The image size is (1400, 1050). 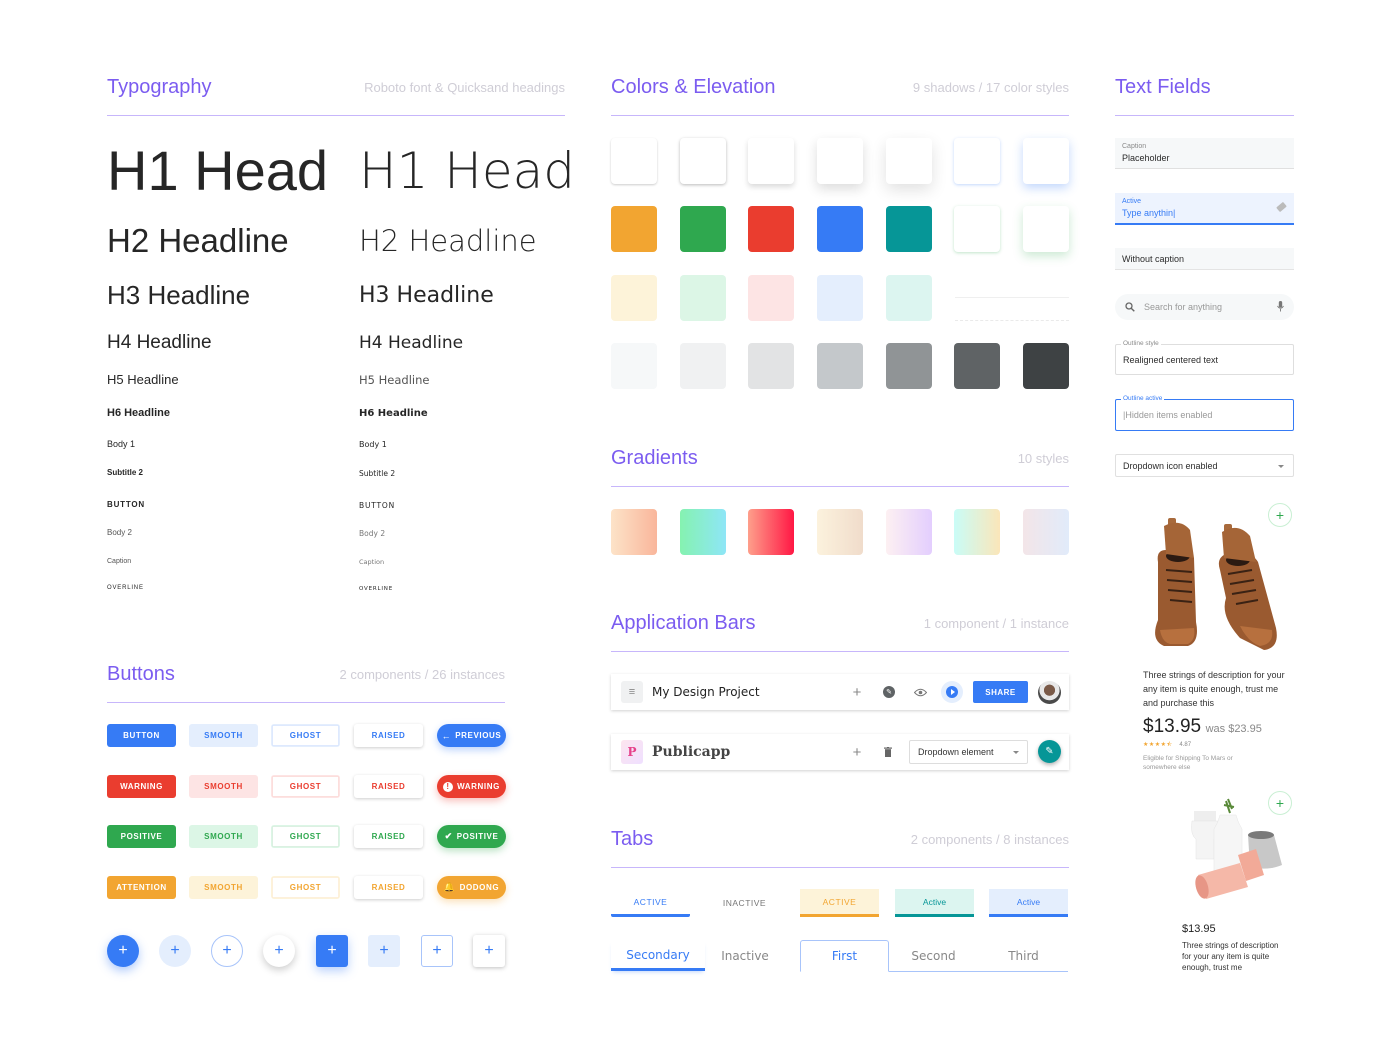 What do you see at coordinates (1233, 729) in the screenshot?
I see `old-price: was $23.95` at bounding box center [1233, 729].